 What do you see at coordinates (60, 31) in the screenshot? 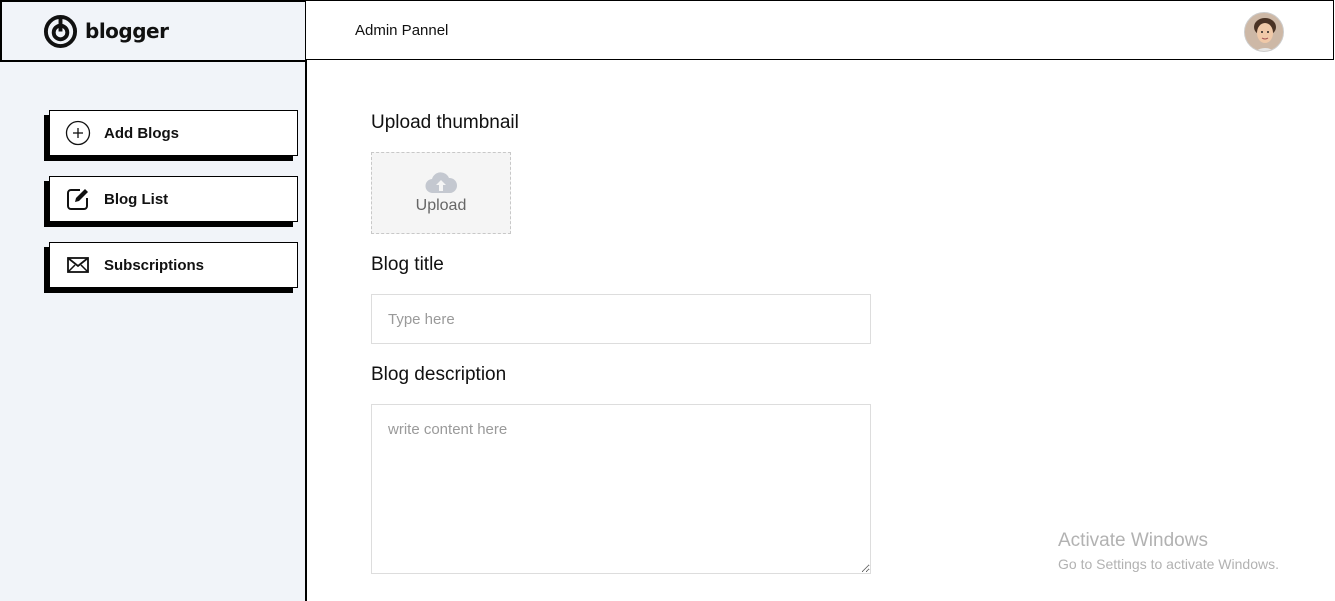
I see `blogger-logo-icon` at bounding box center [60, 31].